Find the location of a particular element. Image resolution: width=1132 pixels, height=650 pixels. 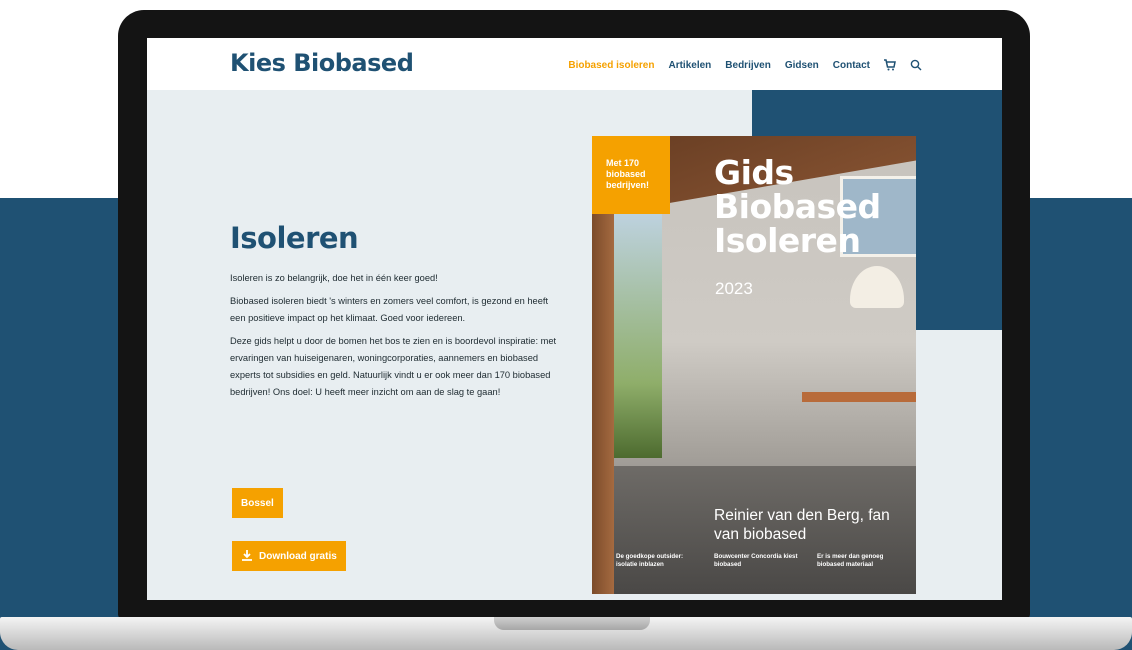

cover-teaser: Er is meer dan genoeg biobased materiaal is located at coordinates (850, 560).